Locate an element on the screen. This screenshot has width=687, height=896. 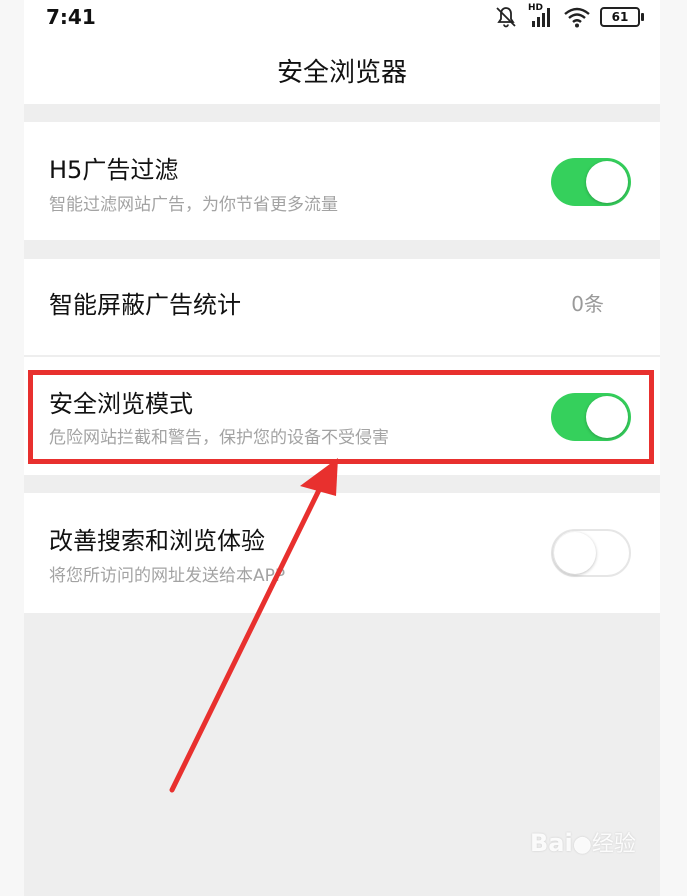
watermark: Bai●经验 is located at coordinates (583, 842).